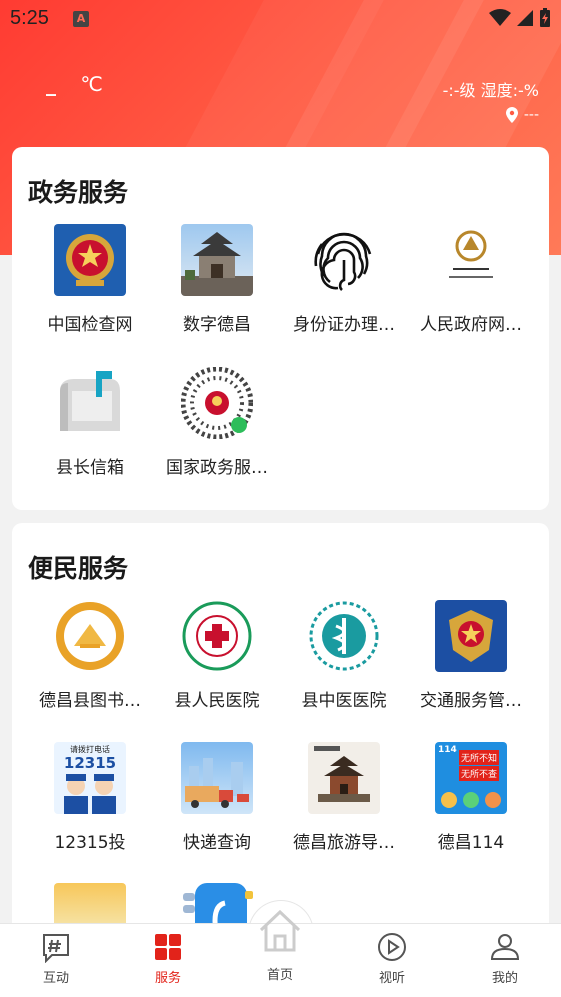 The width and height of the screenshot is (561, 997). I want to click on service-tile-12315: 请拨打电话 12315 12315投, so click(90, 797).